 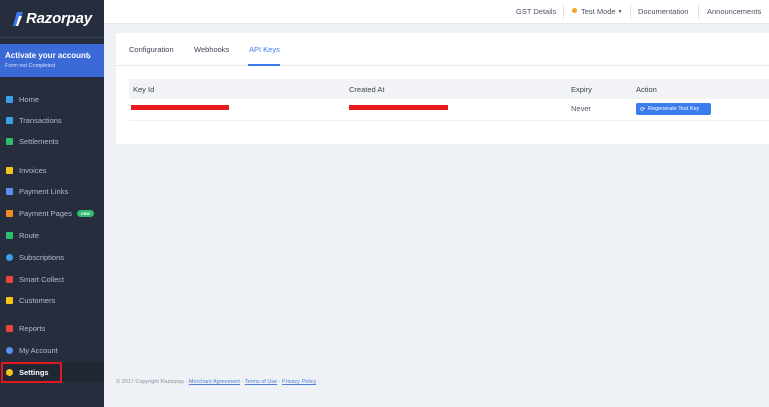 I want to click on sidebar-item-label: Customers, so click(x=37, y=300).